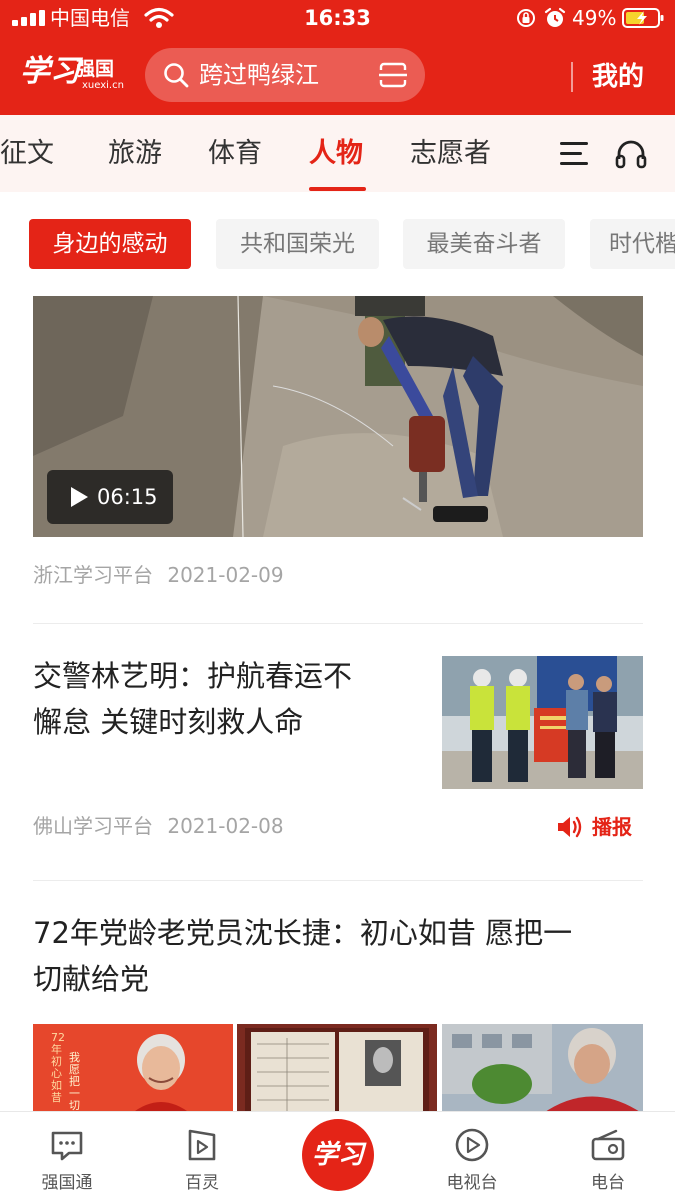 The height and width of the screenshot is (1200, 675). Describe the element at coordinates (643, 18) in the screenshot. I see `battery-icon` at that location.